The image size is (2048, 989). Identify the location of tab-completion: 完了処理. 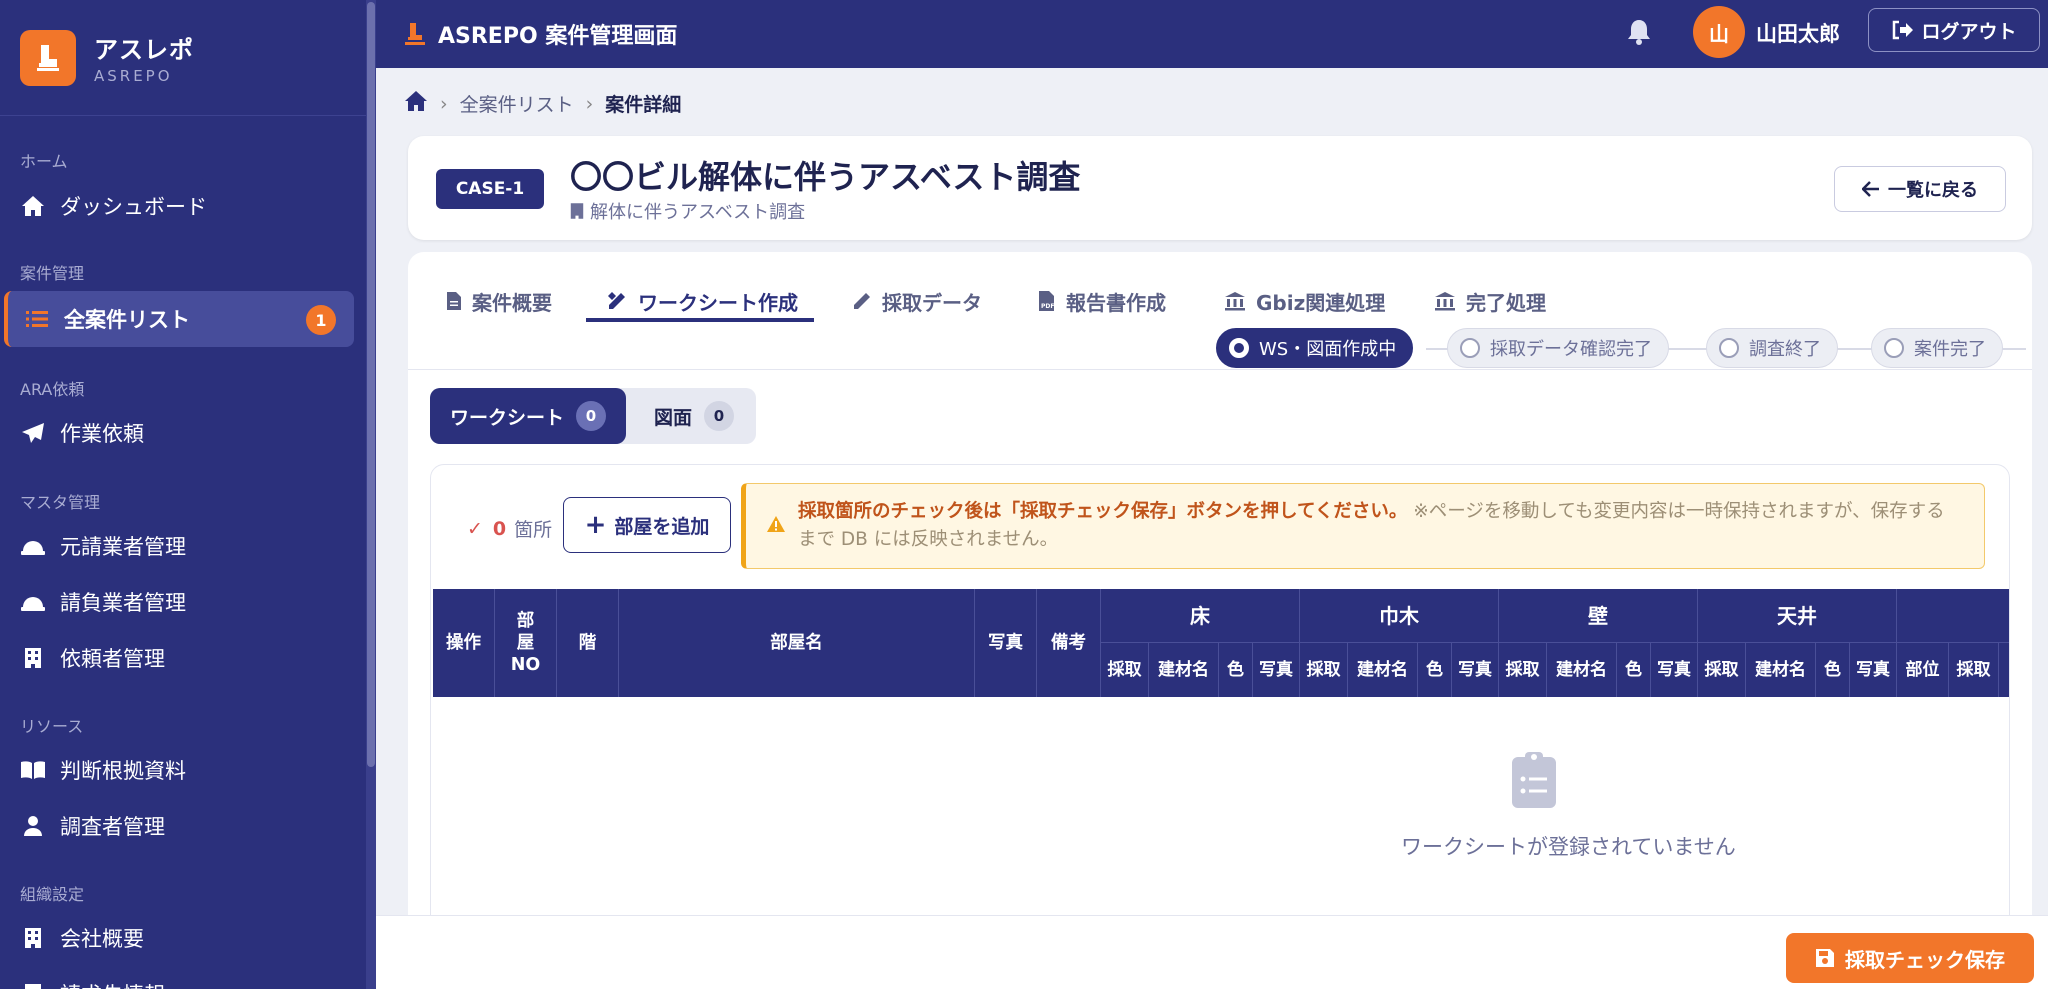
(1490, 301).